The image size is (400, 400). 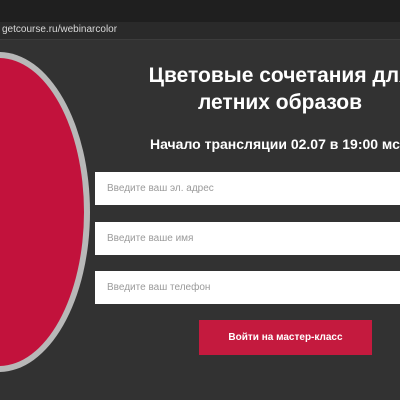 What do you see at coordinates (200, 31) in the screenshot?
I see `address-bar: getcourse.ru/webinarcolor` at bounding box center [200, 31].